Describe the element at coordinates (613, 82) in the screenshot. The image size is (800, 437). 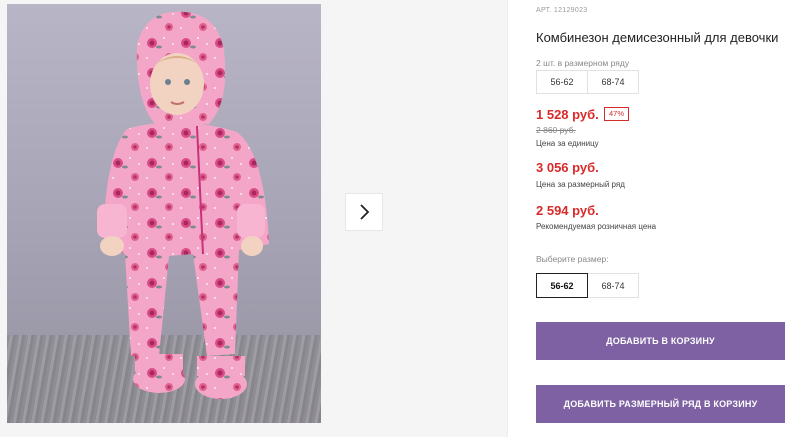
I see `set-size-68-74: 68-74` at that location.